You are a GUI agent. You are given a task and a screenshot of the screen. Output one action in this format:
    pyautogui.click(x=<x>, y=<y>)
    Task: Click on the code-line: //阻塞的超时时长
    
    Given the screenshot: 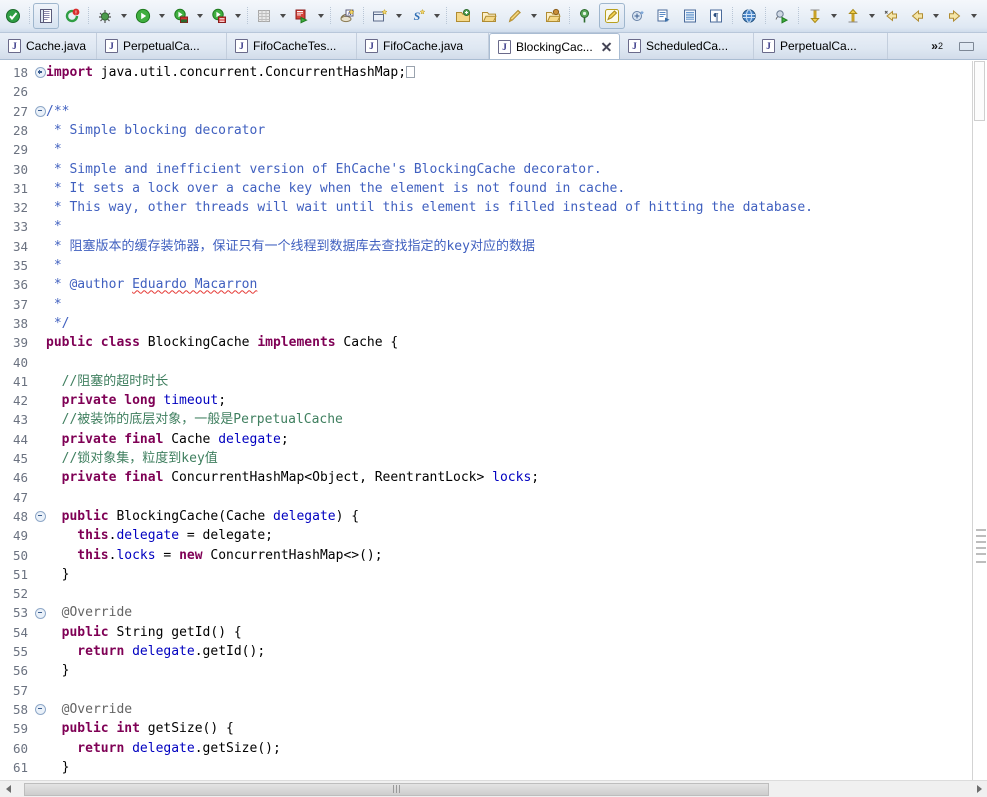 What is the action you would take?
    pyautogui.click(x=107, y=381)
    